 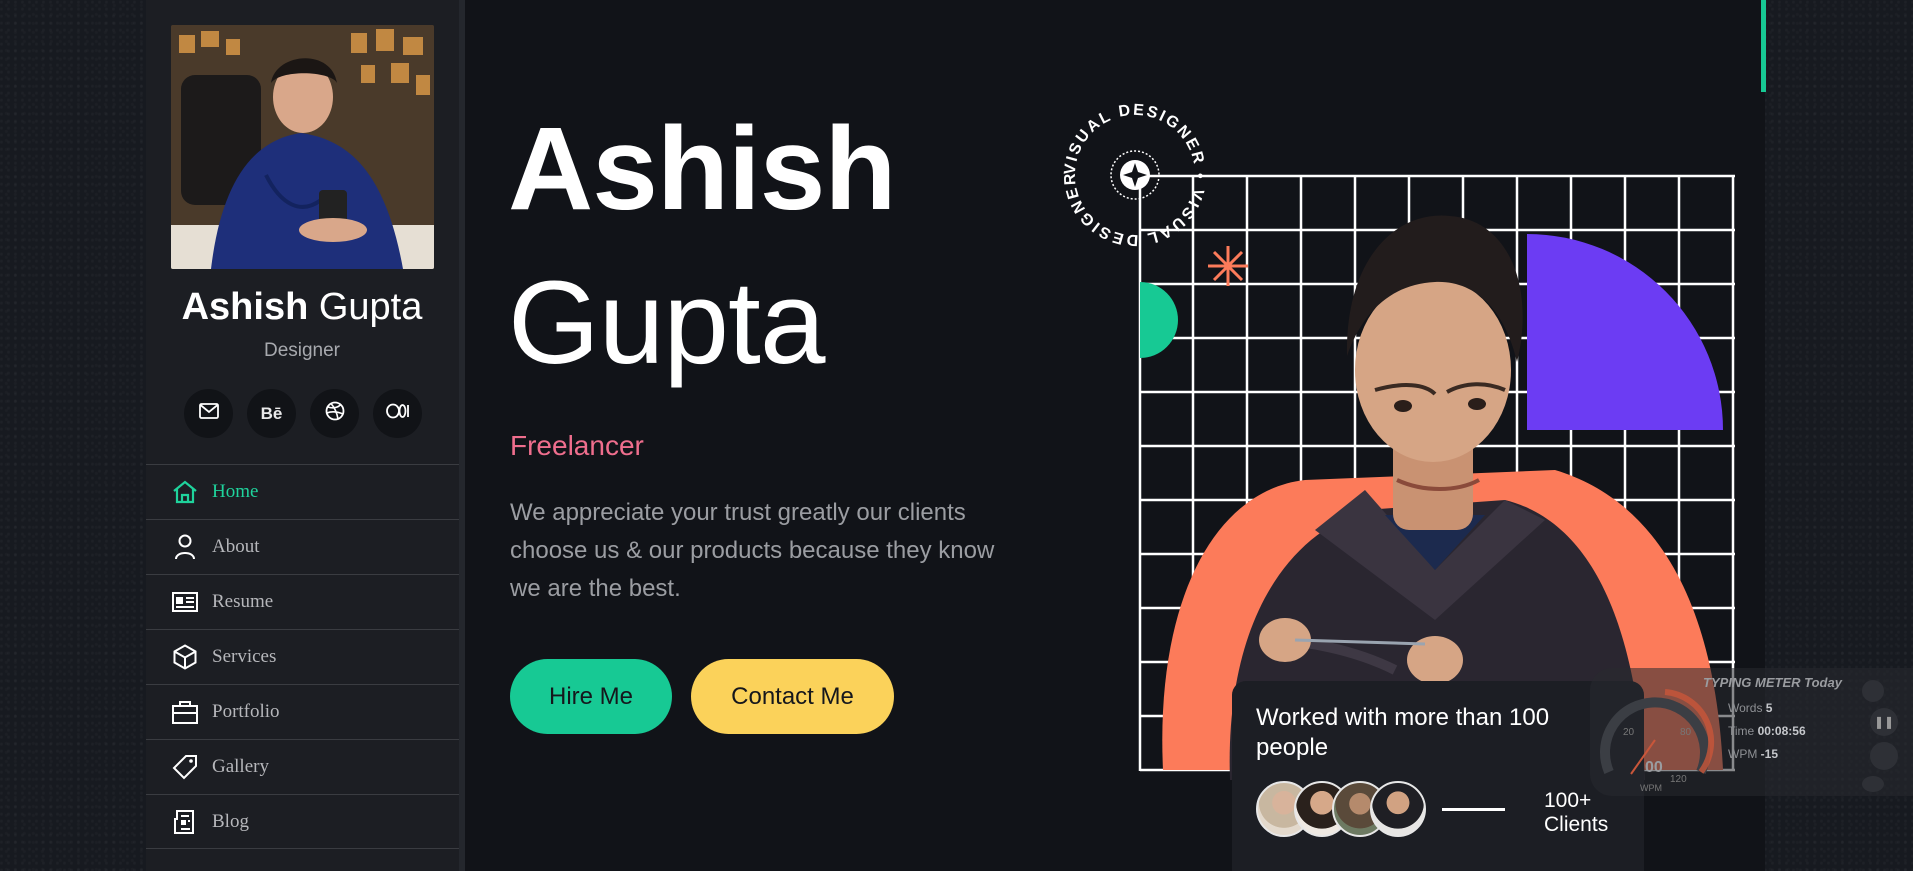 I want to click on hero-first-name: Ashish, so click(x=702, y=169).